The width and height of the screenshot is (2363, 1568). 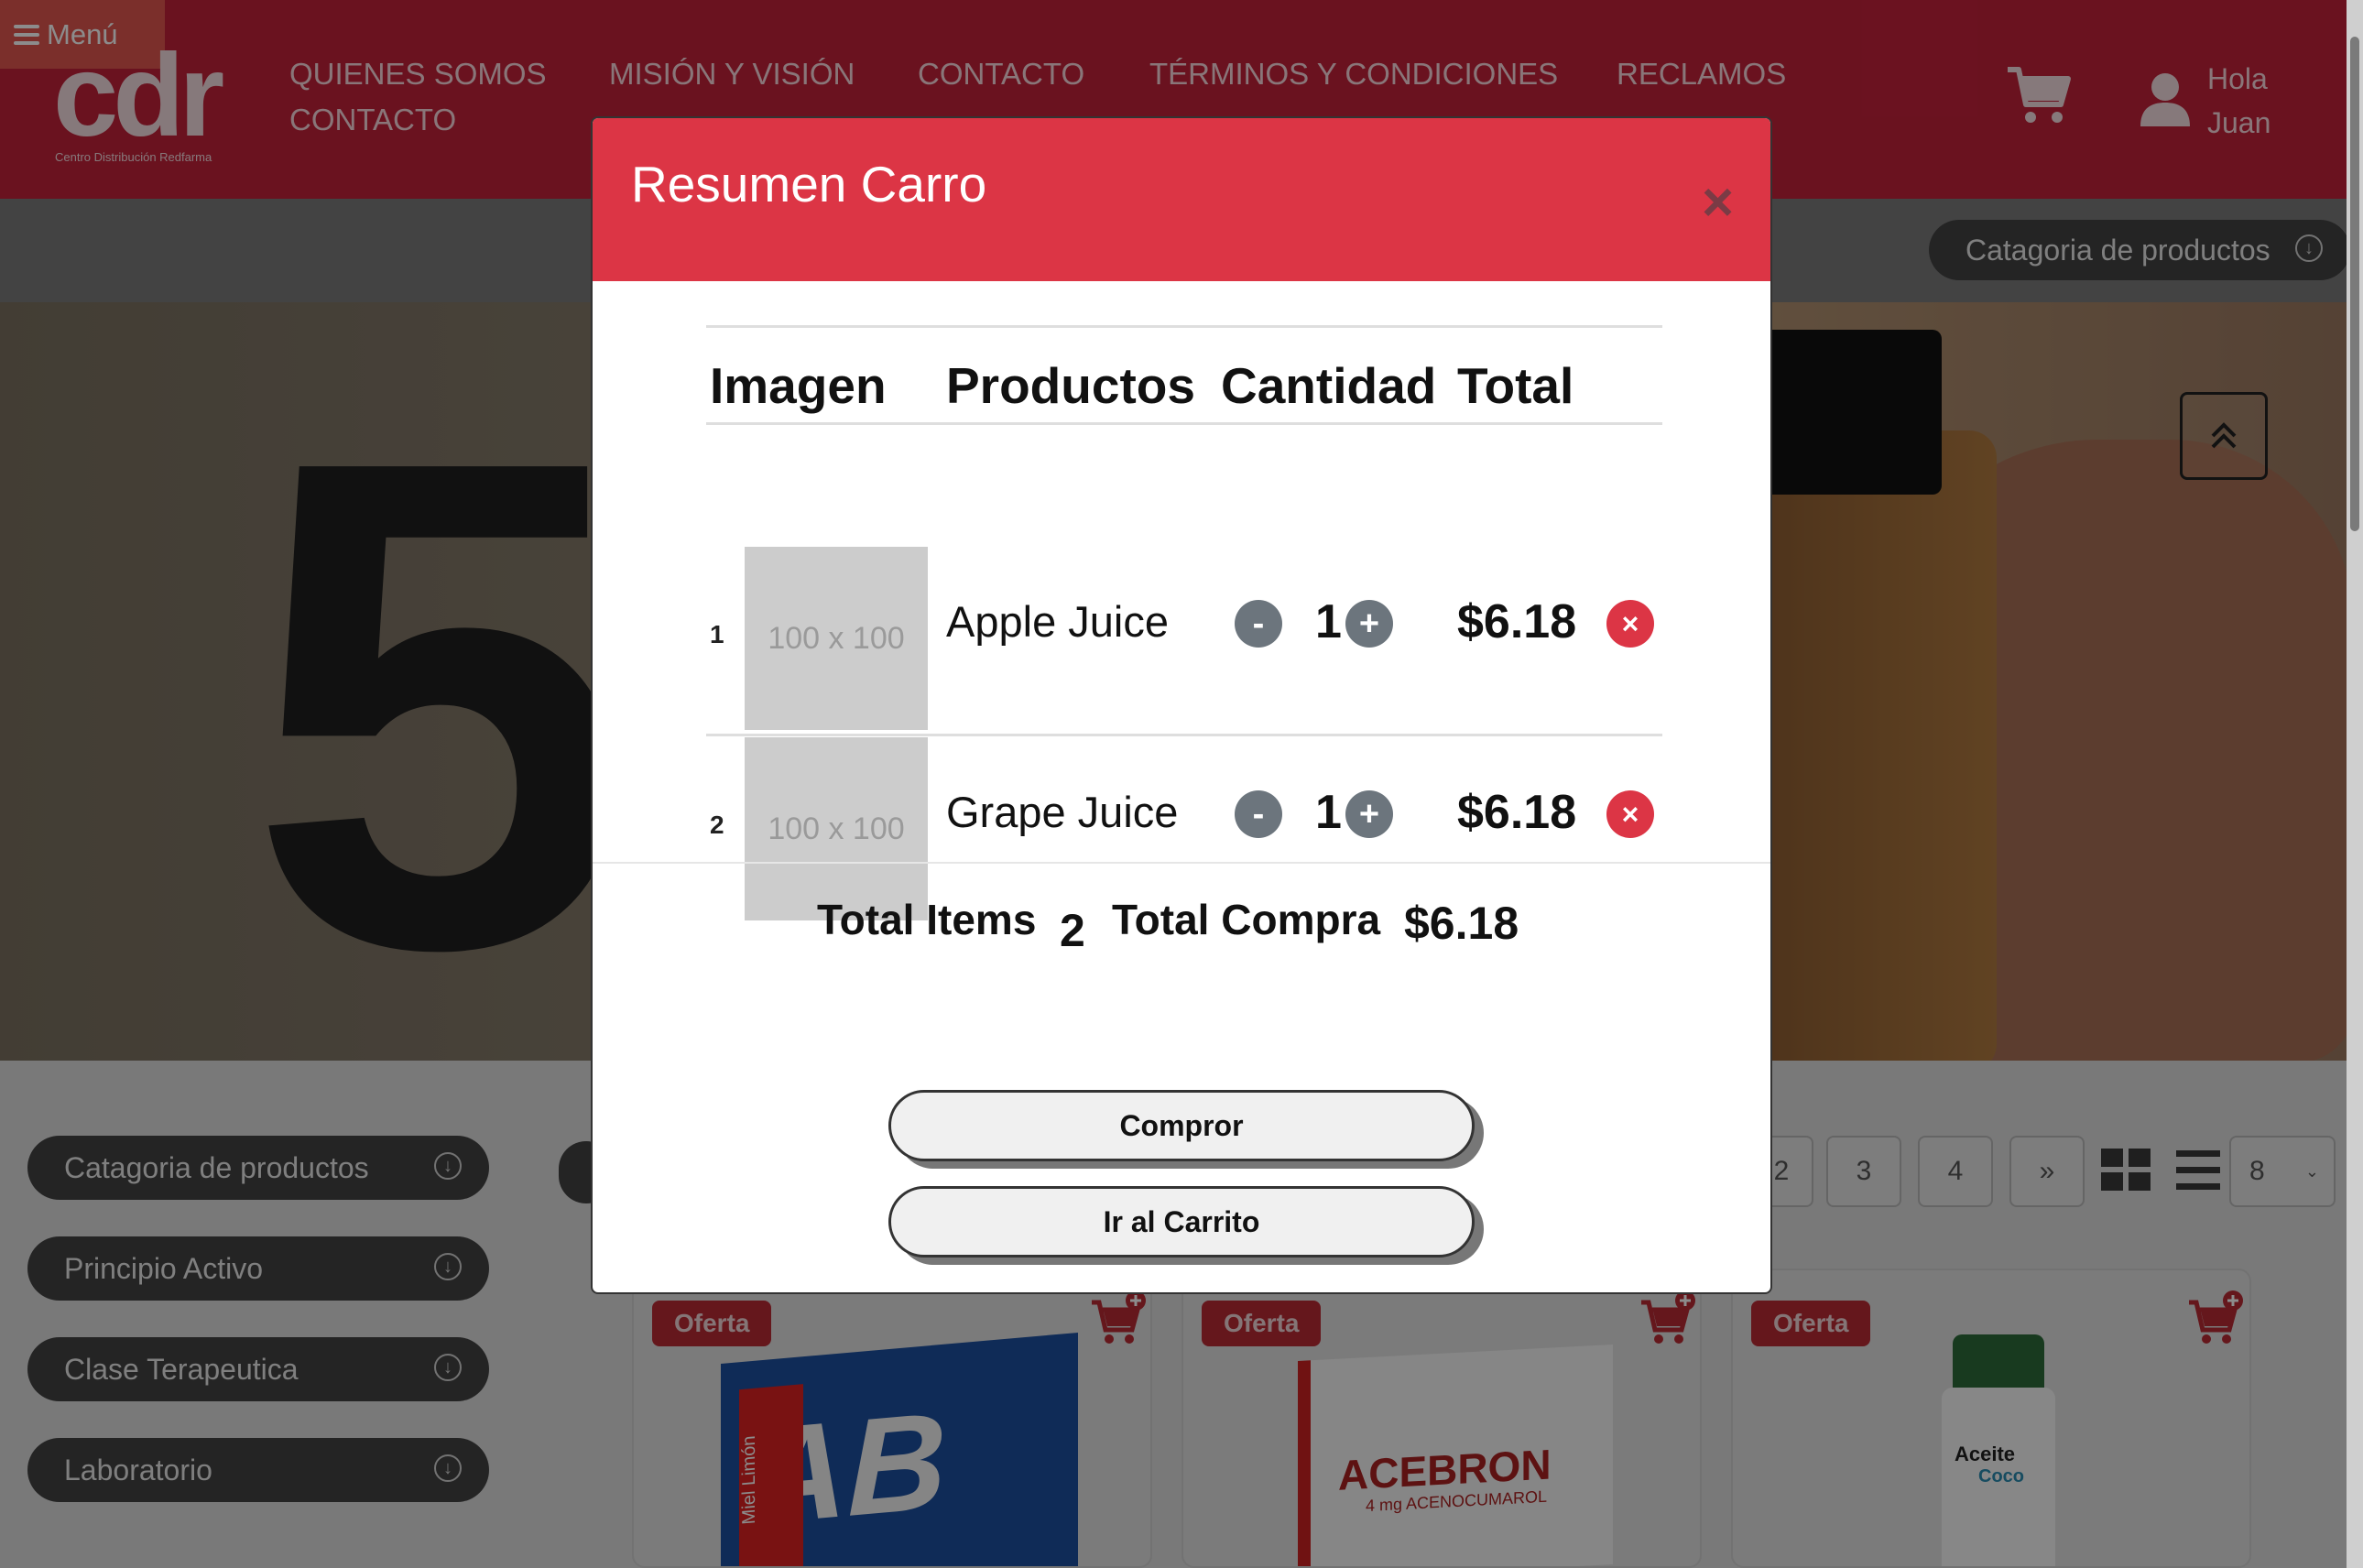 I want to click on col-header-cantidad: Cantidad, so click(x=1329, y=385).